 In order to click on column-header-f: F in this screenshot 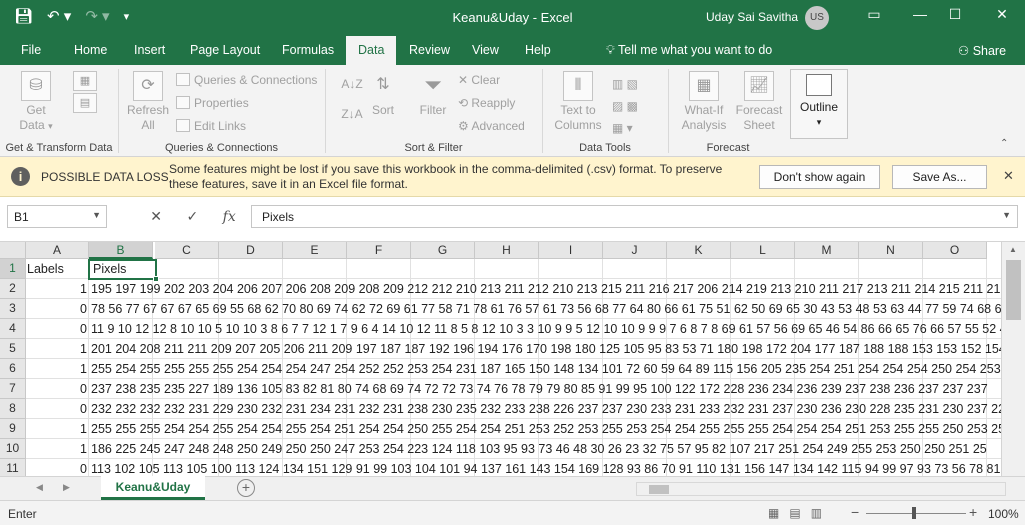, I will do `click(379, 250)`.